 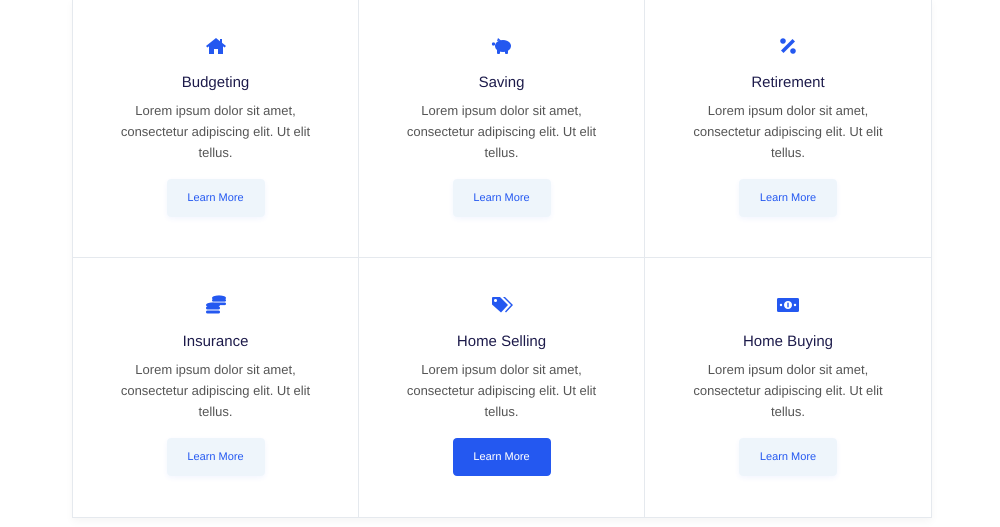 I want to click on card-title: Home Buying, so click(x=788, y=342).